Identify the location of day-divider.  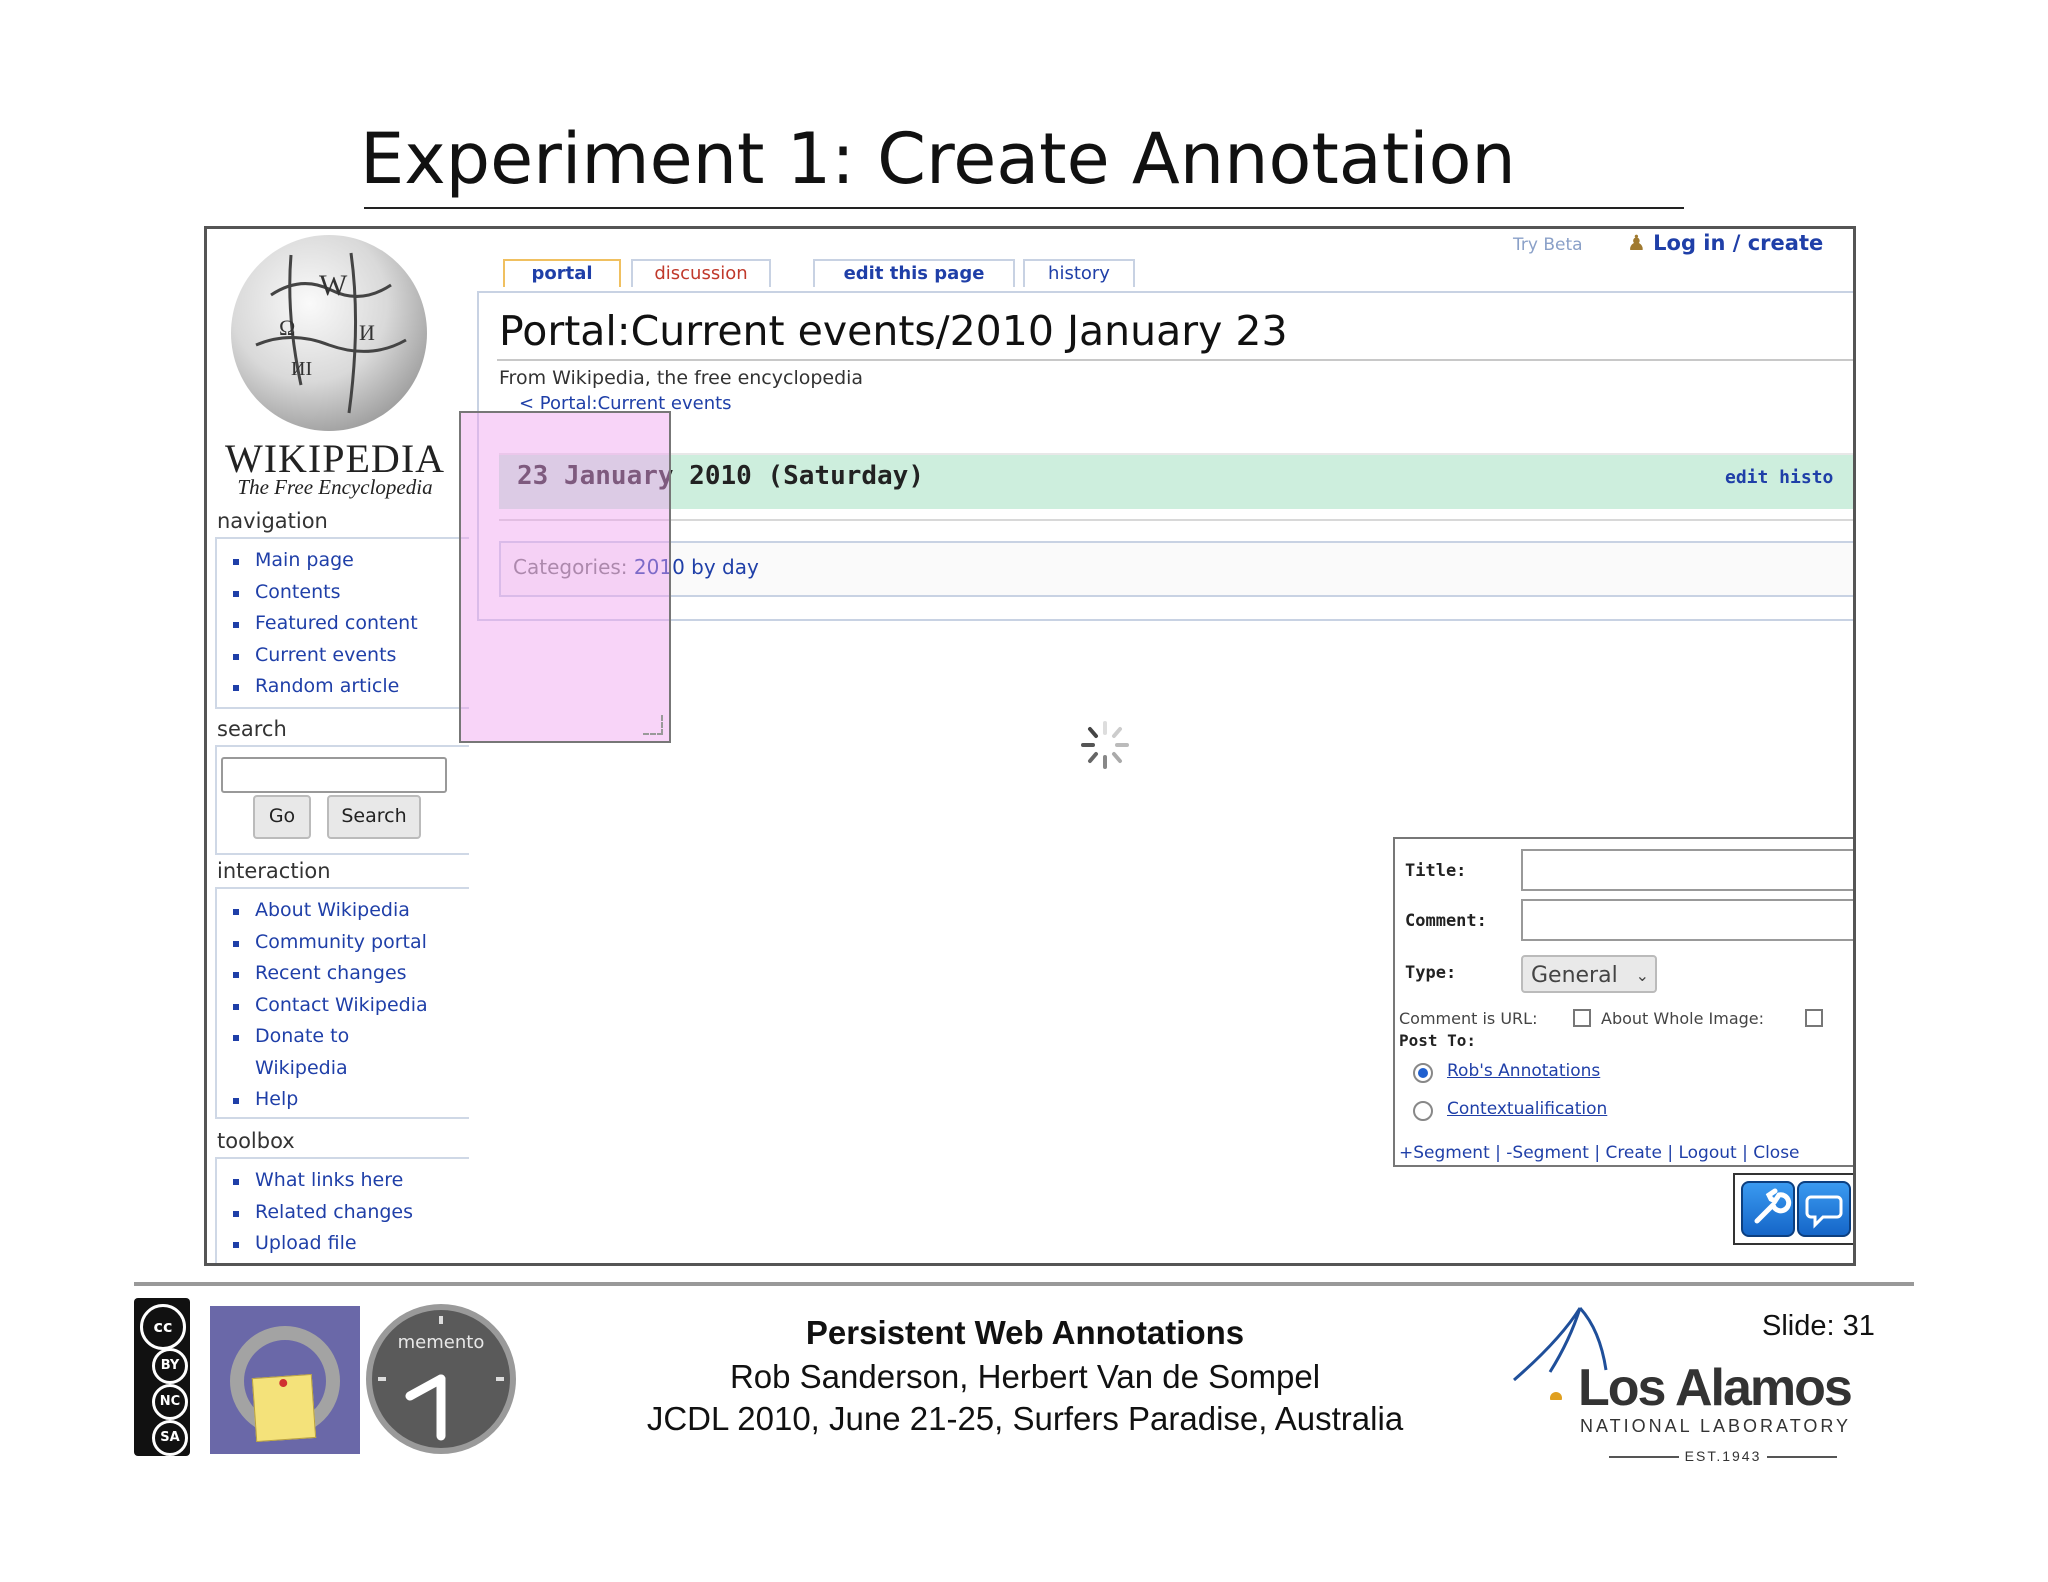
(1176, 520).